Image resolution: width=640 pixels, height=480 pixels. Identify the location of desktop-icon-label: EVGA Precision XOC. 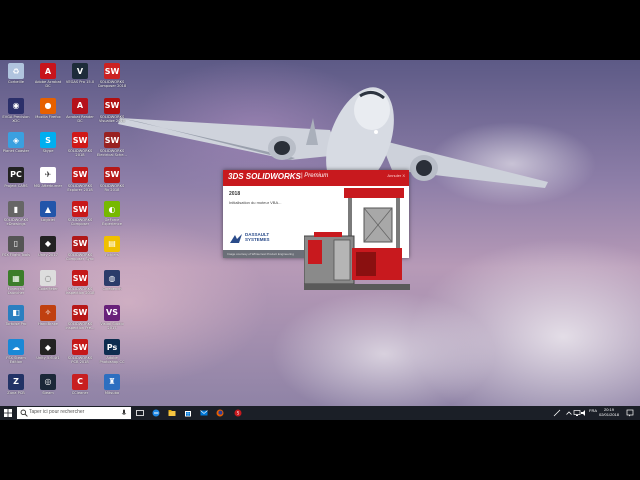
(16, 118).